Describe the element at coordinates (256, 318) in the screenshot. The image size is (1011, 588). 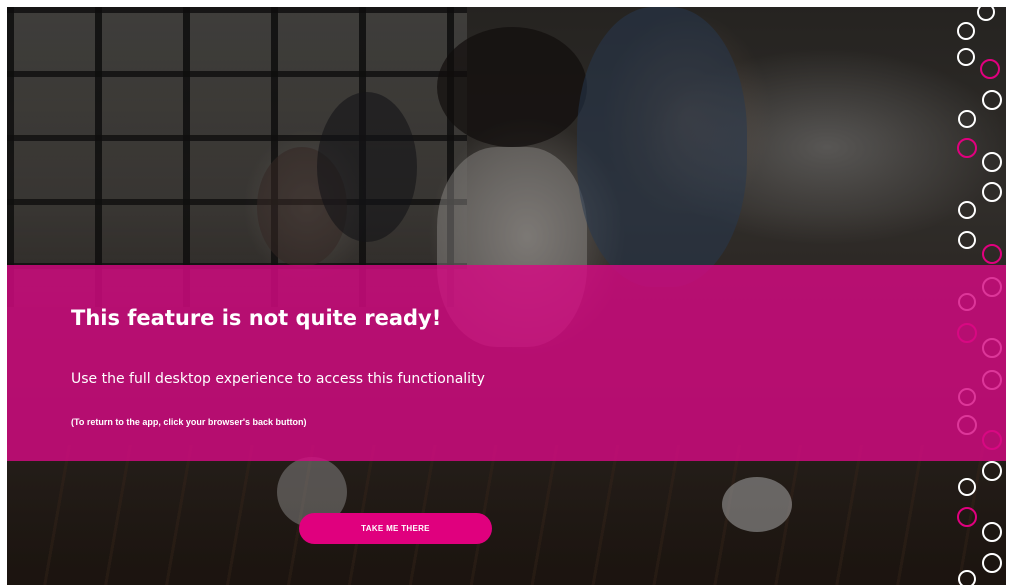
I see `notice-heading: This feature is not quite ready!` at that location.